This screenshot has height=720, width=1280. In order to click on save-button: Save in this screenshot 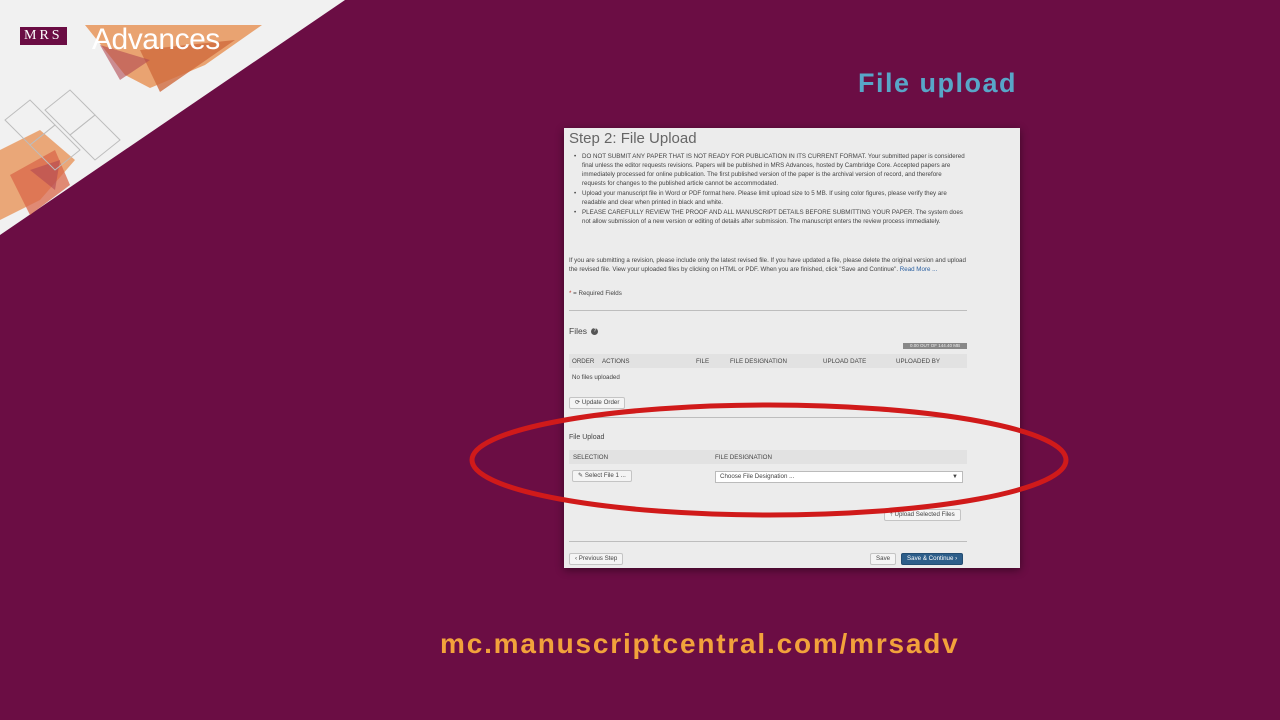, I will do `click(883, 559)`.